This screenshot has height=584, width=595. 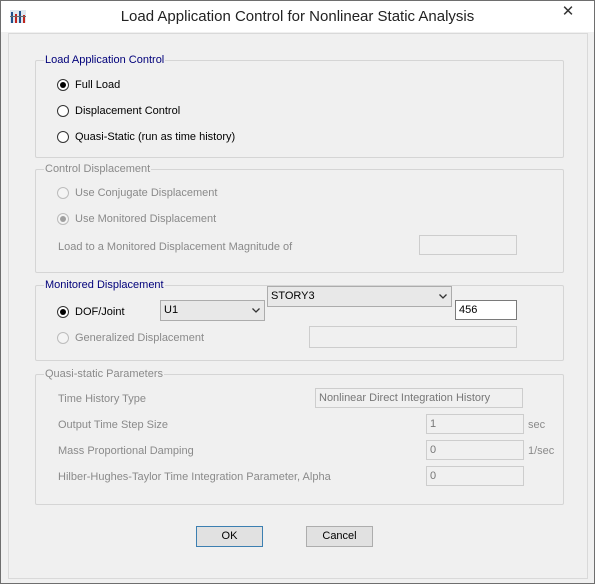 I want to click on full-load-radio, so click(x=63, y=85).